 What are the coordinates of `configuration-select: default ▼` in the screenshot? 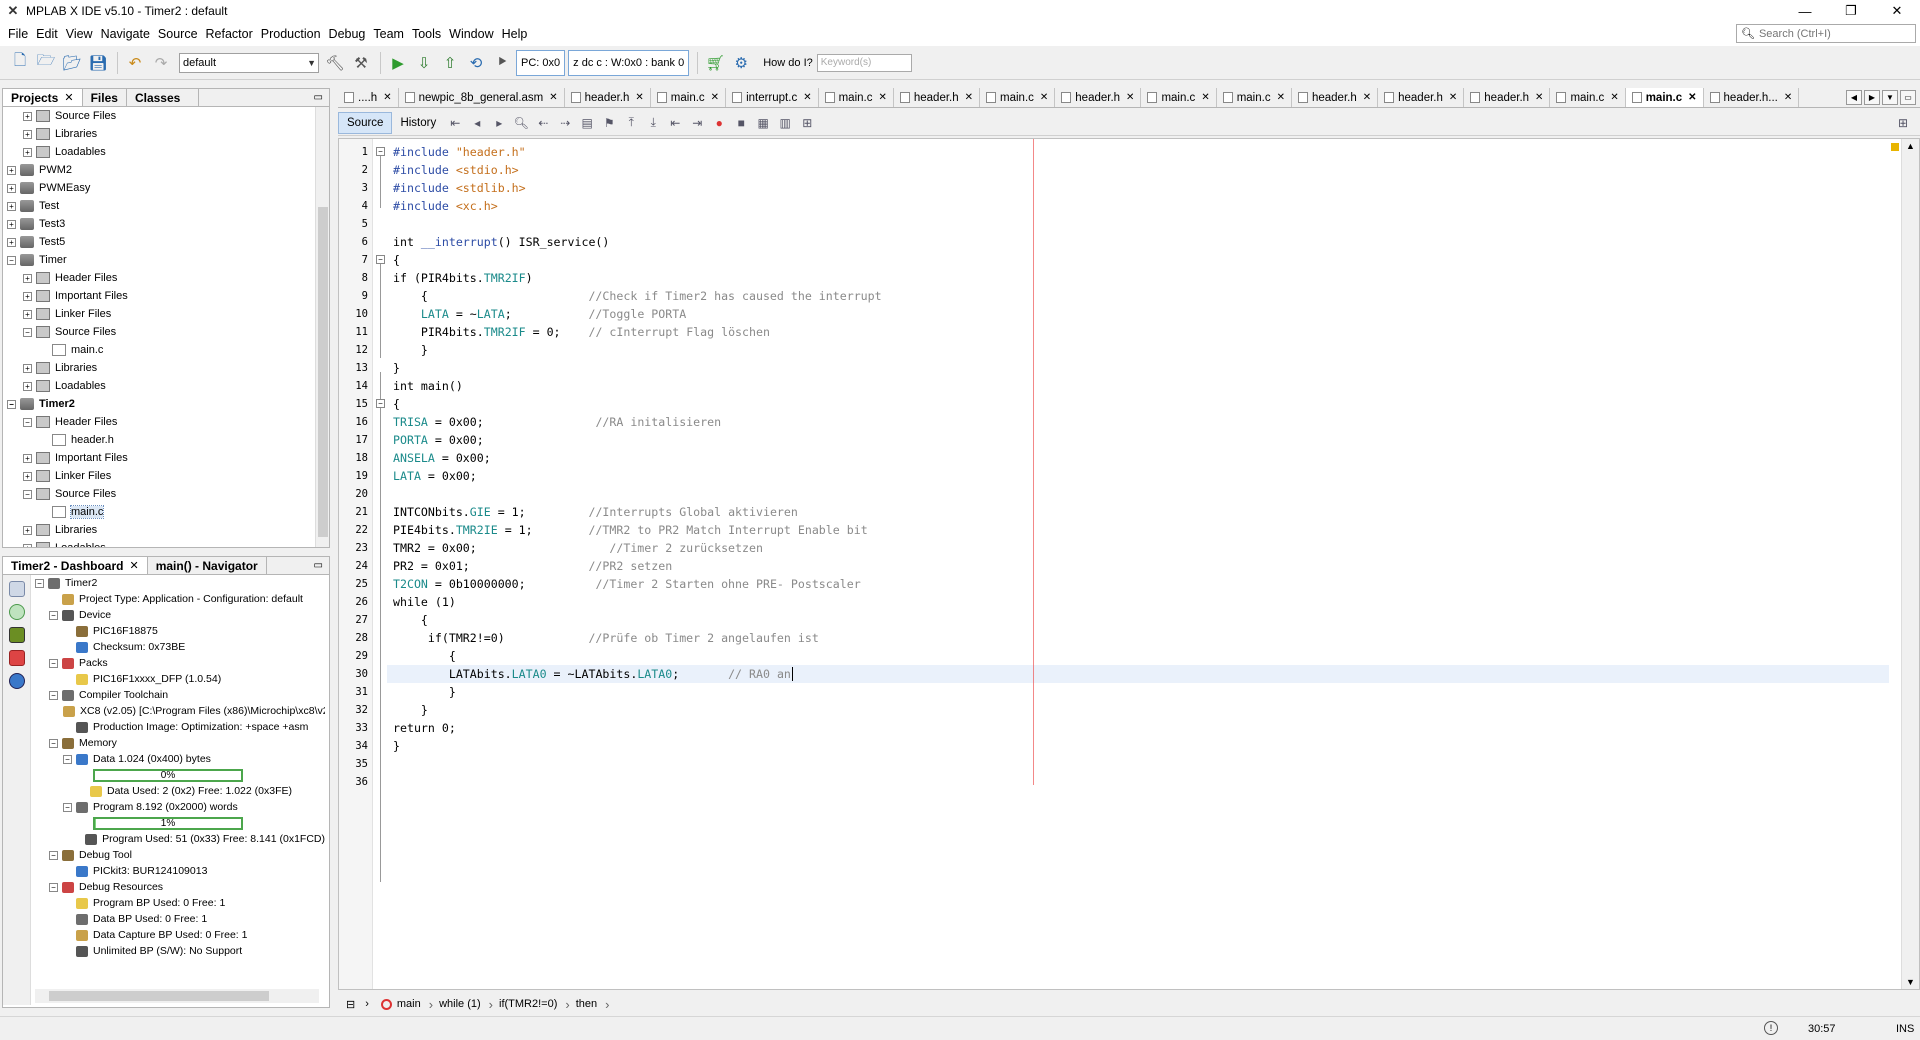 It's located at (249, 62).